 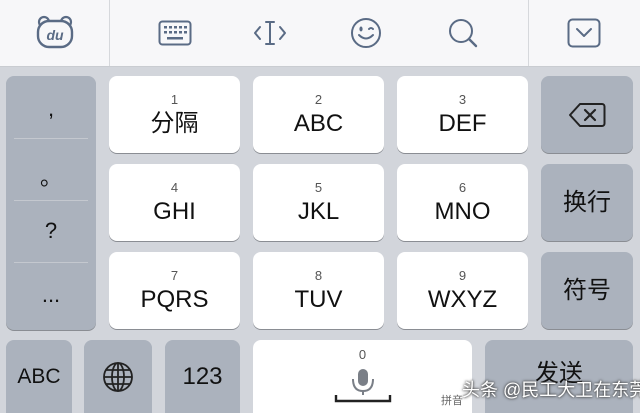 What do you see at coordinates (584, 33) in the screenshot?
I see `collapse-icon` at bounding box center [584, 33].